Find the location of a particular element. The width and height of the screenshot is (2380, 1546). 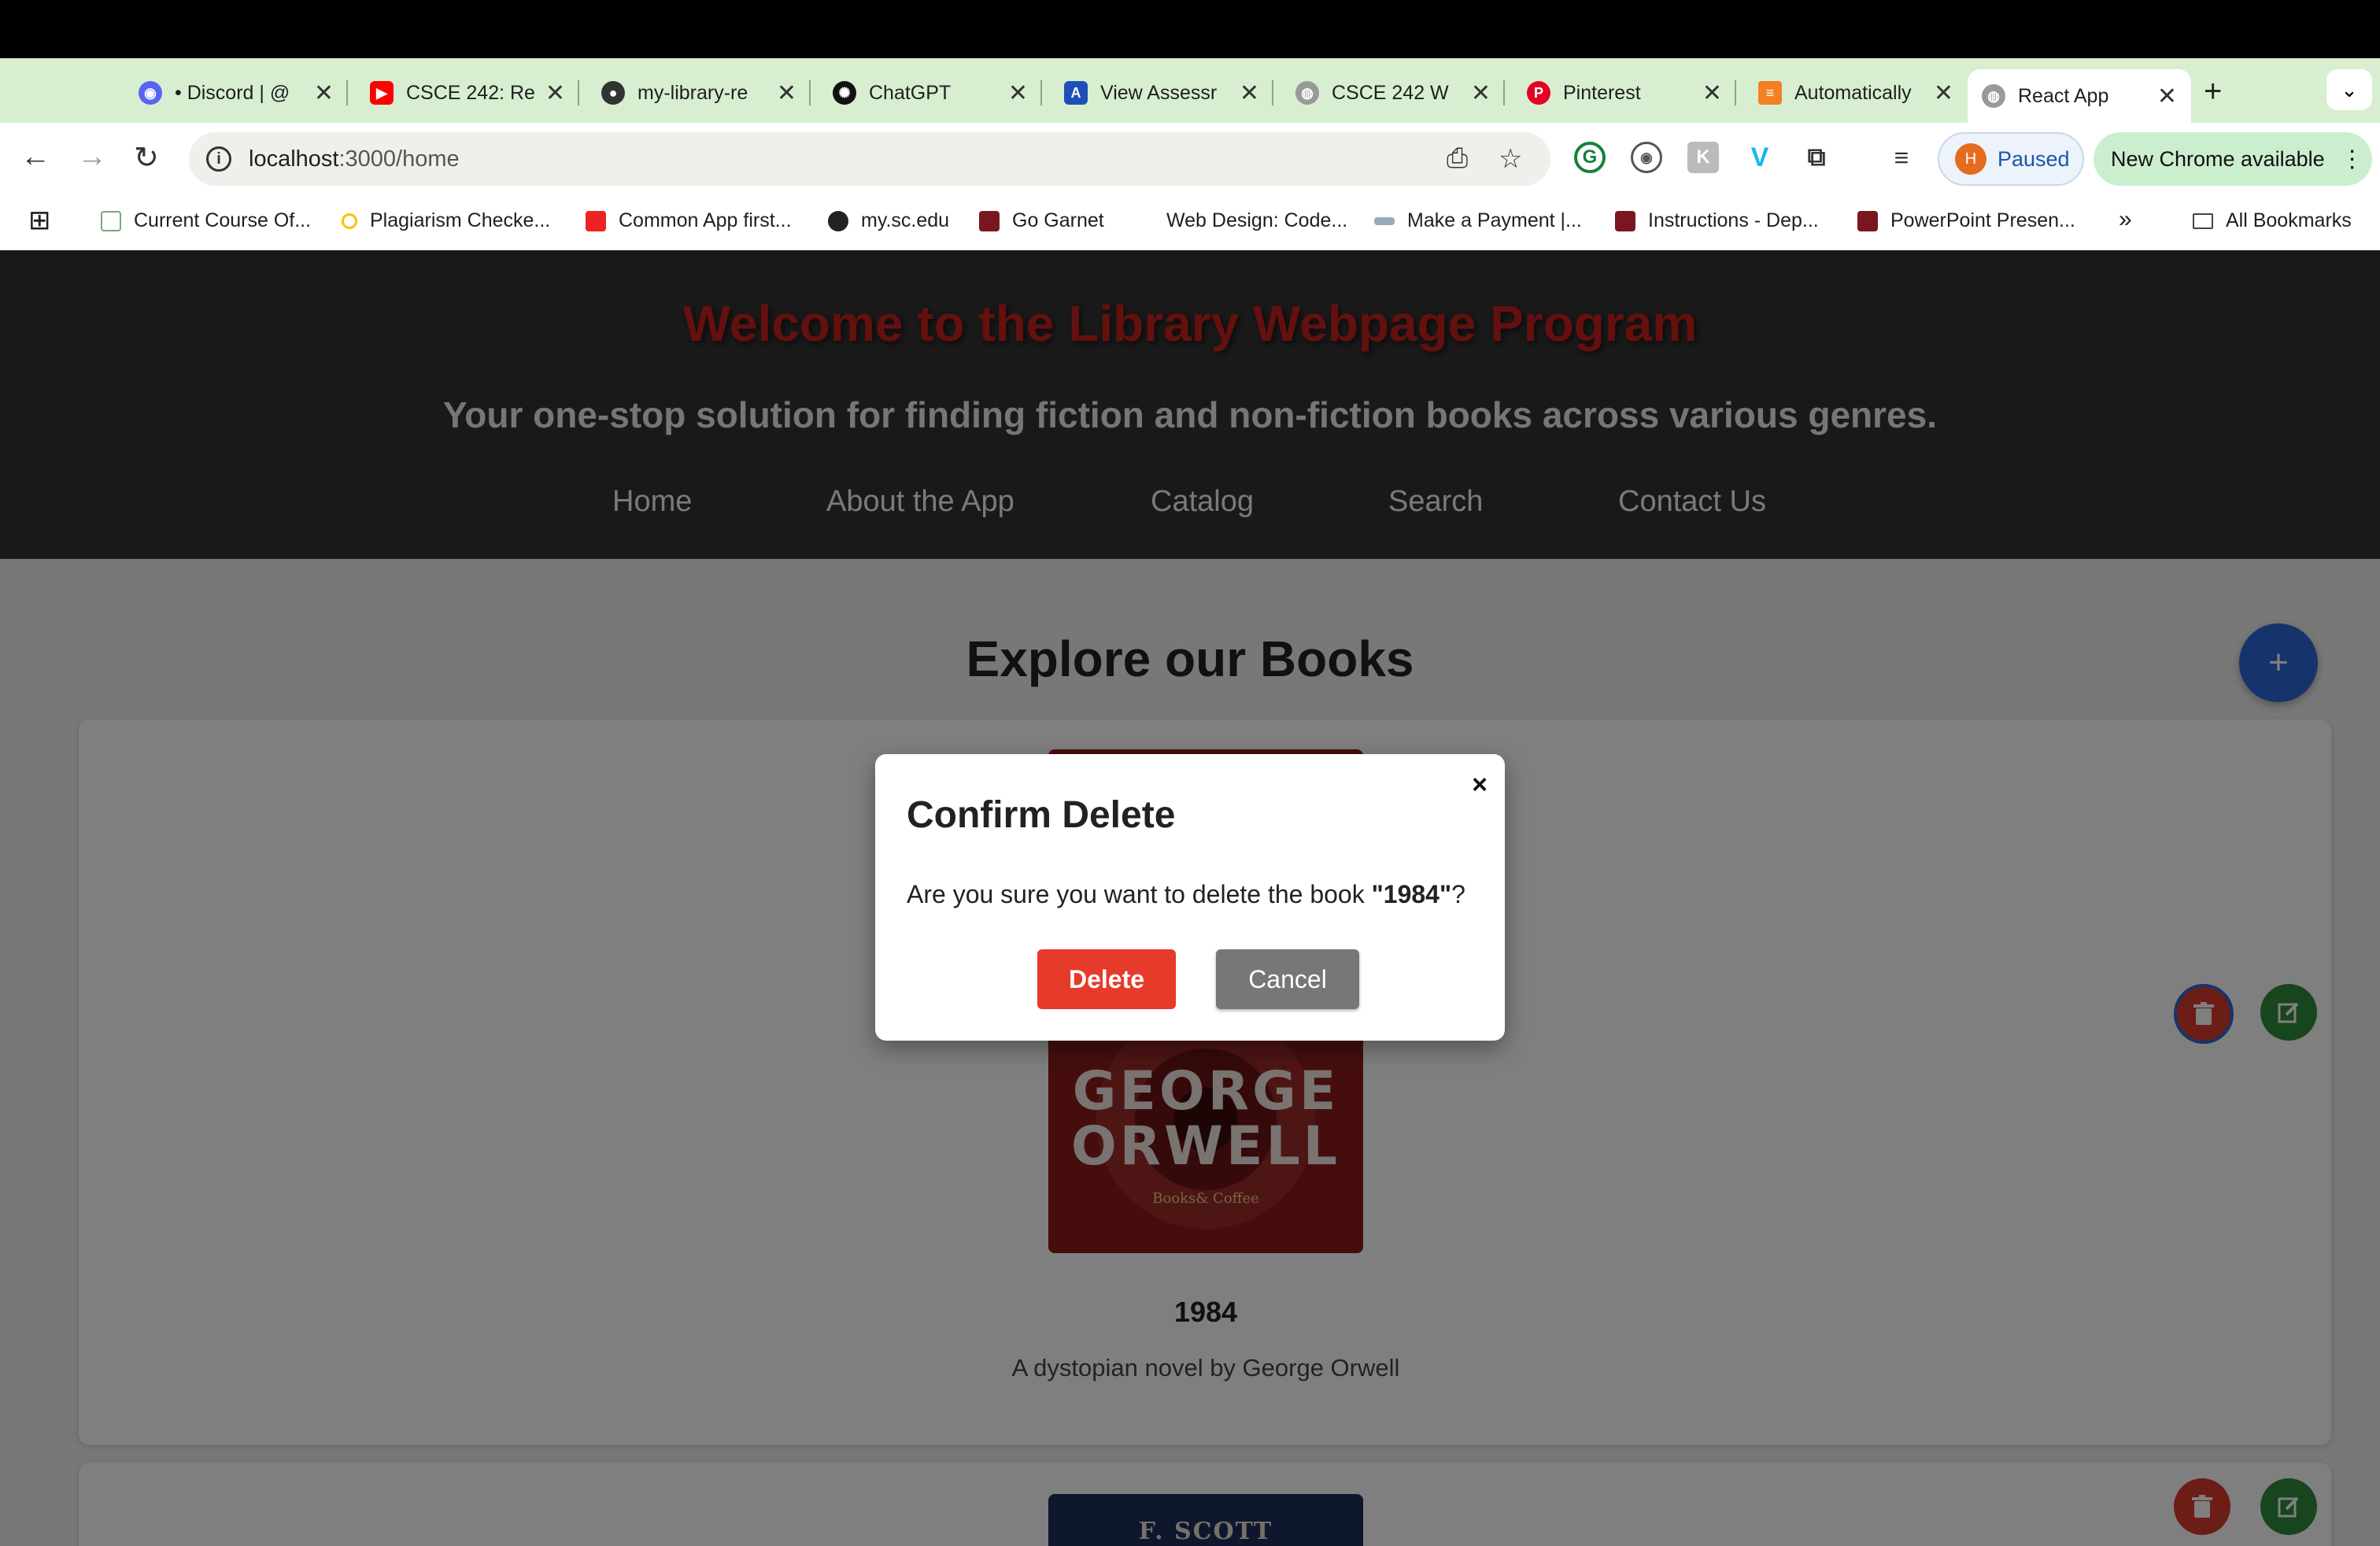

profile-button: H Paused is located at coordinates (2011, 159).